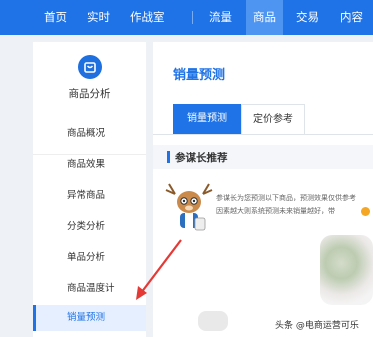  What do you see at coordinates (159, 269) in the screenshot?
I see `annotation-arrow` at bounding box center [159, 269].